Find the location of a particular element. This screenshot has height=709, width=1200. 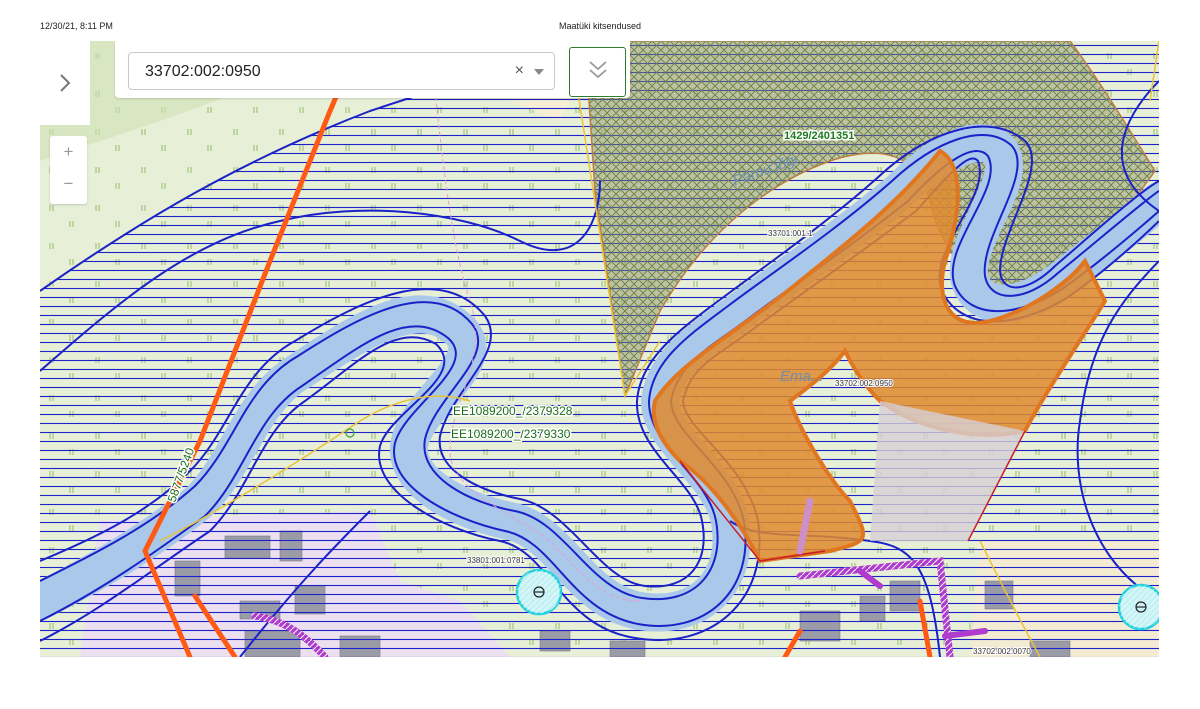

zoom-control: + − is located at coordinates (68, 170).